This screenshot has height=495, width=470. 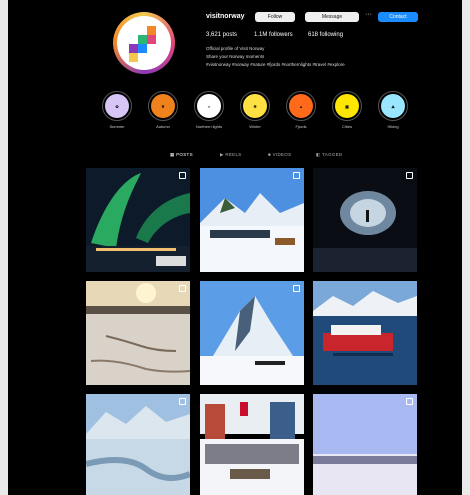 What do you see at coordinates (255, 106) in the screenshot?
I see `snowflake-icon: ❄` at bounding box center [255, 106].